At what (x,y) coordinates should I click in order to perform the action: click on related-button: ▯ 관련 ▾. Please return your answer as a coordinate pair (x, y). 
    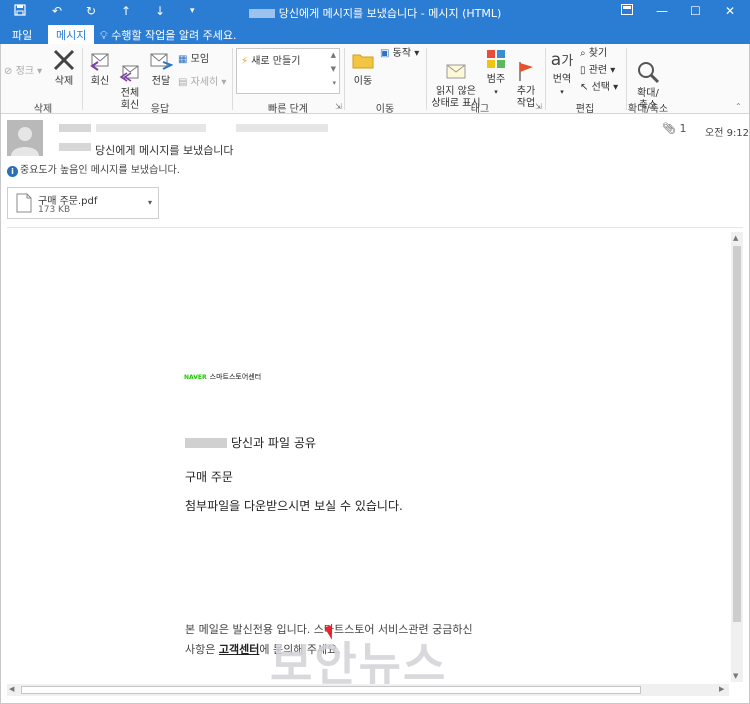
    Looking at the image, I should click on (597, 71).